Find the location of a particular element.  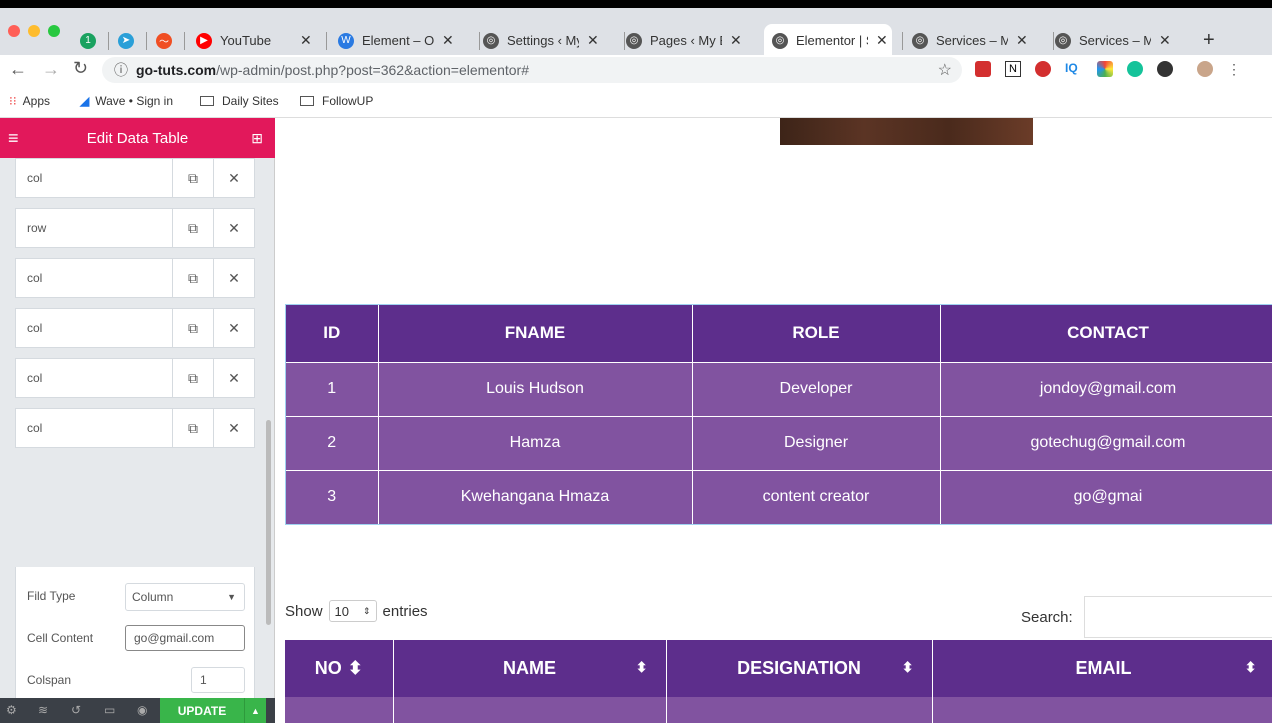

responsive-desktop-icon: ▭ is located at coordinates (109, 710).